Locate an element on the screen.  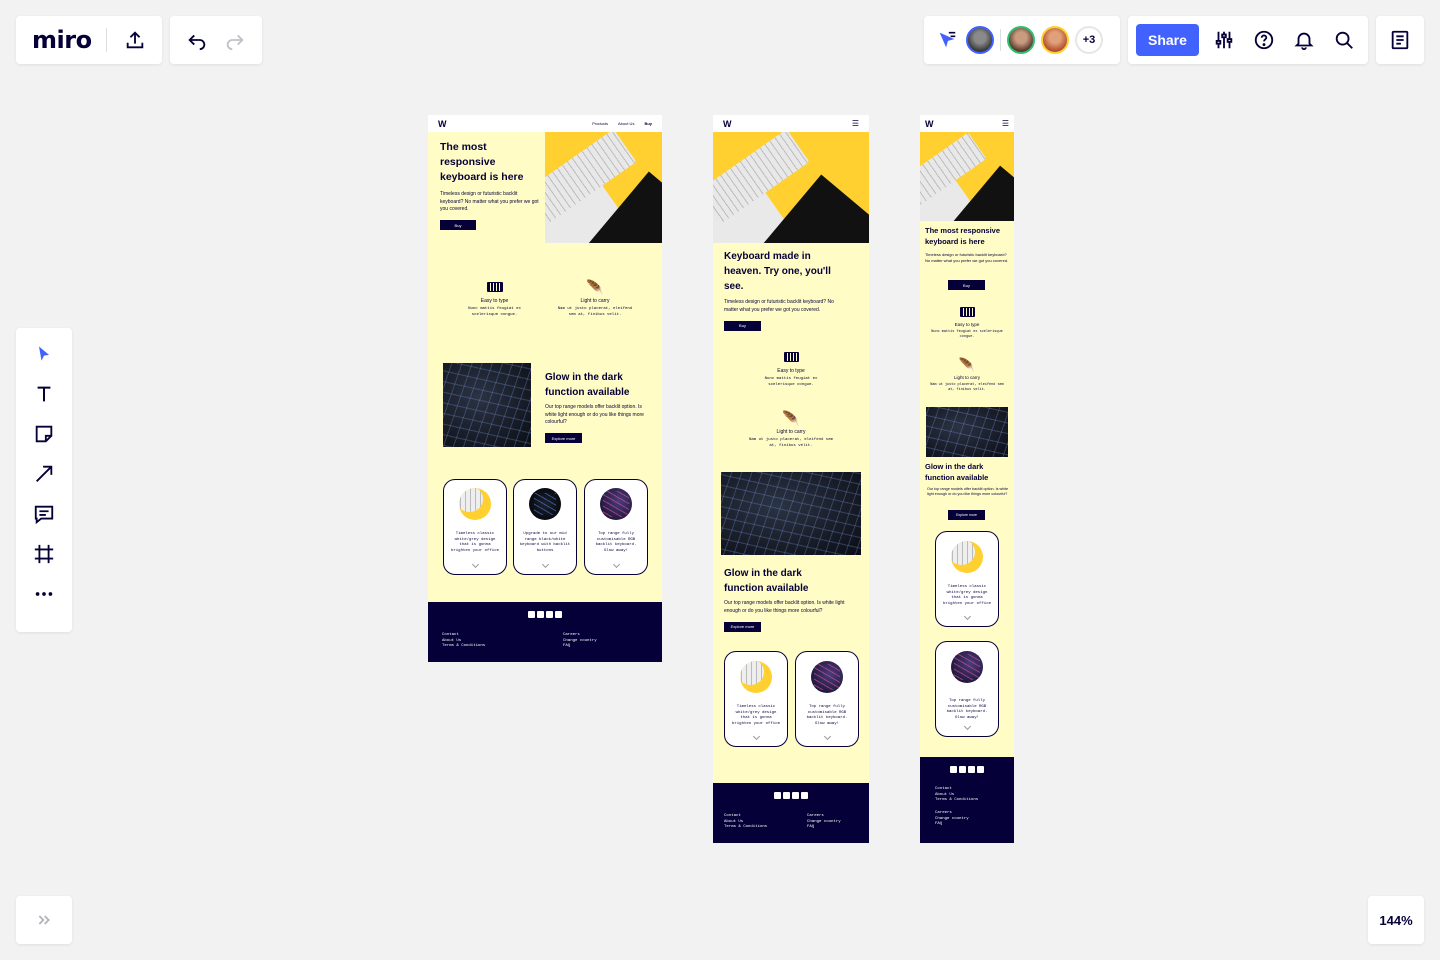
comment-icon is located at coordinates (44, 514).